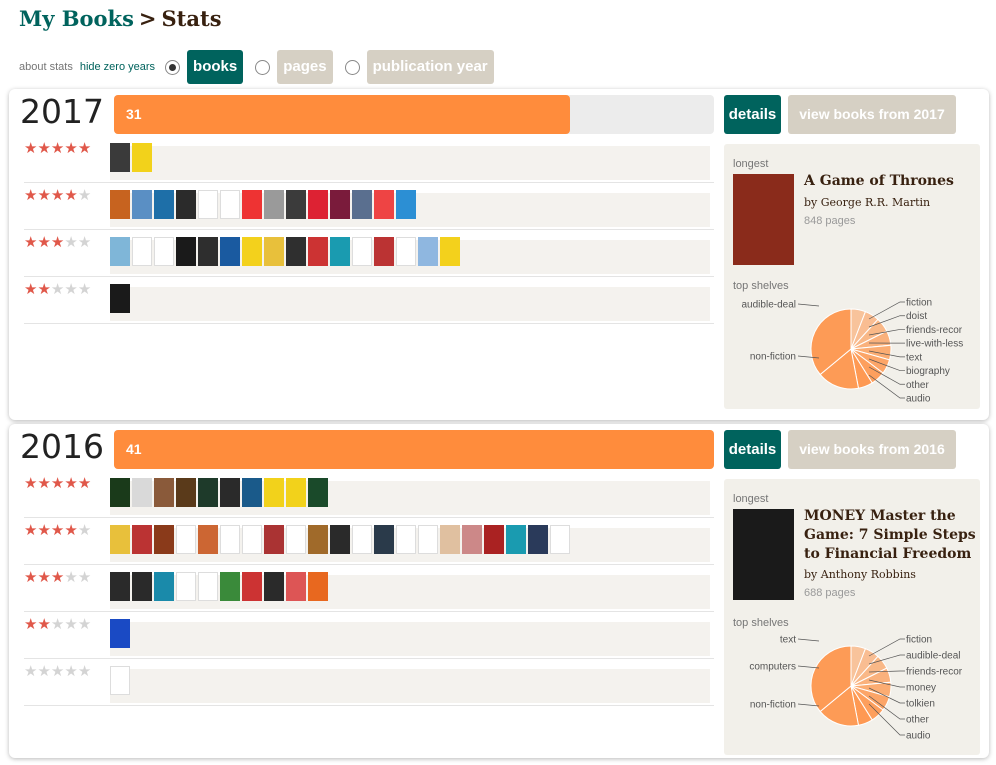 The width and height of the screenshot is (996, 765). What do you see at coordinates (933, 656) in the screenshot?
I see `pie-label: audible-deal` at bounding box center [933, 656].